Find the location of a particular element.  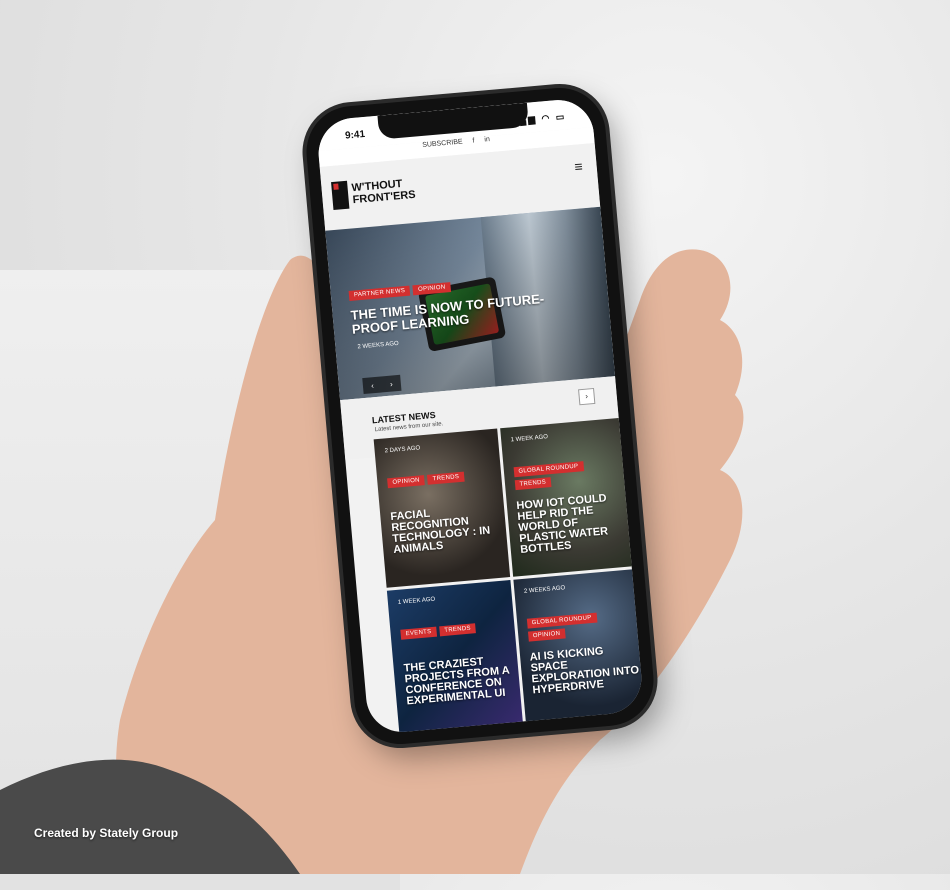

logo-mark-icon is located at coordinates (340, 195).